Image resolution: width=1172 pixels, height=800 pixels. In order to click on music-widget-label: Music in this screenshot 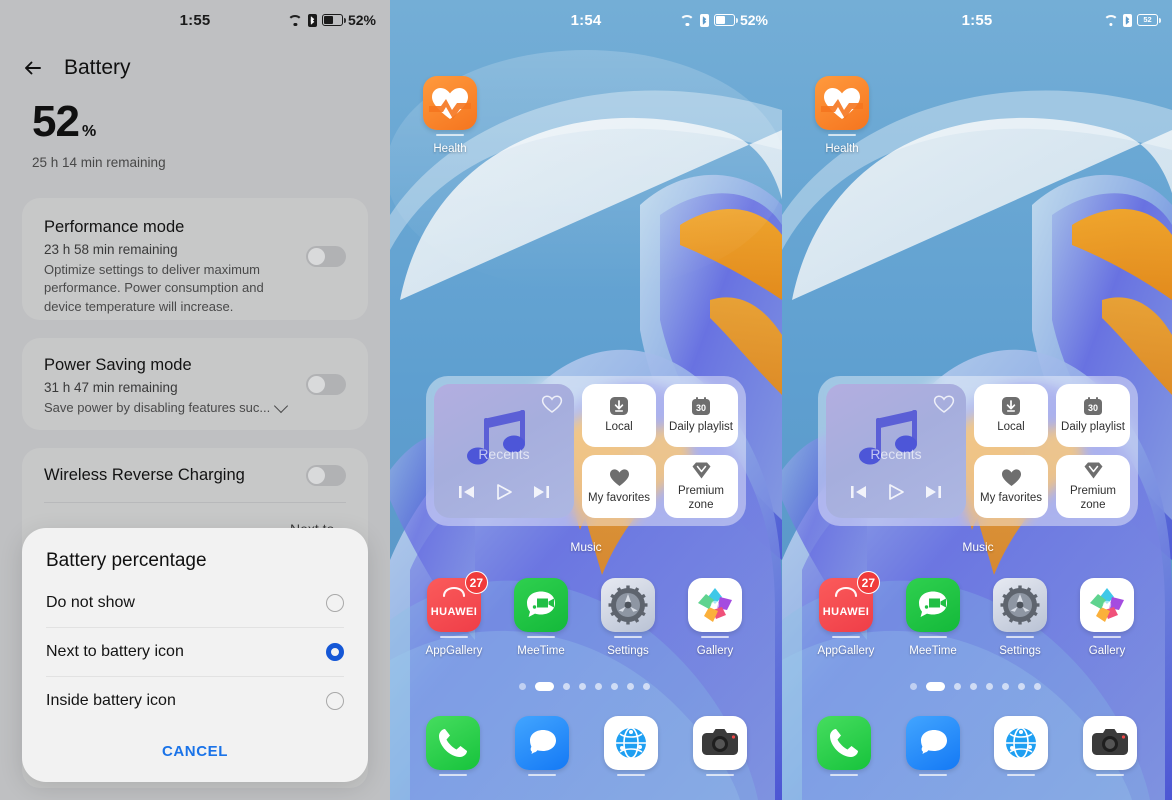, I will do `click(586, 547)`.